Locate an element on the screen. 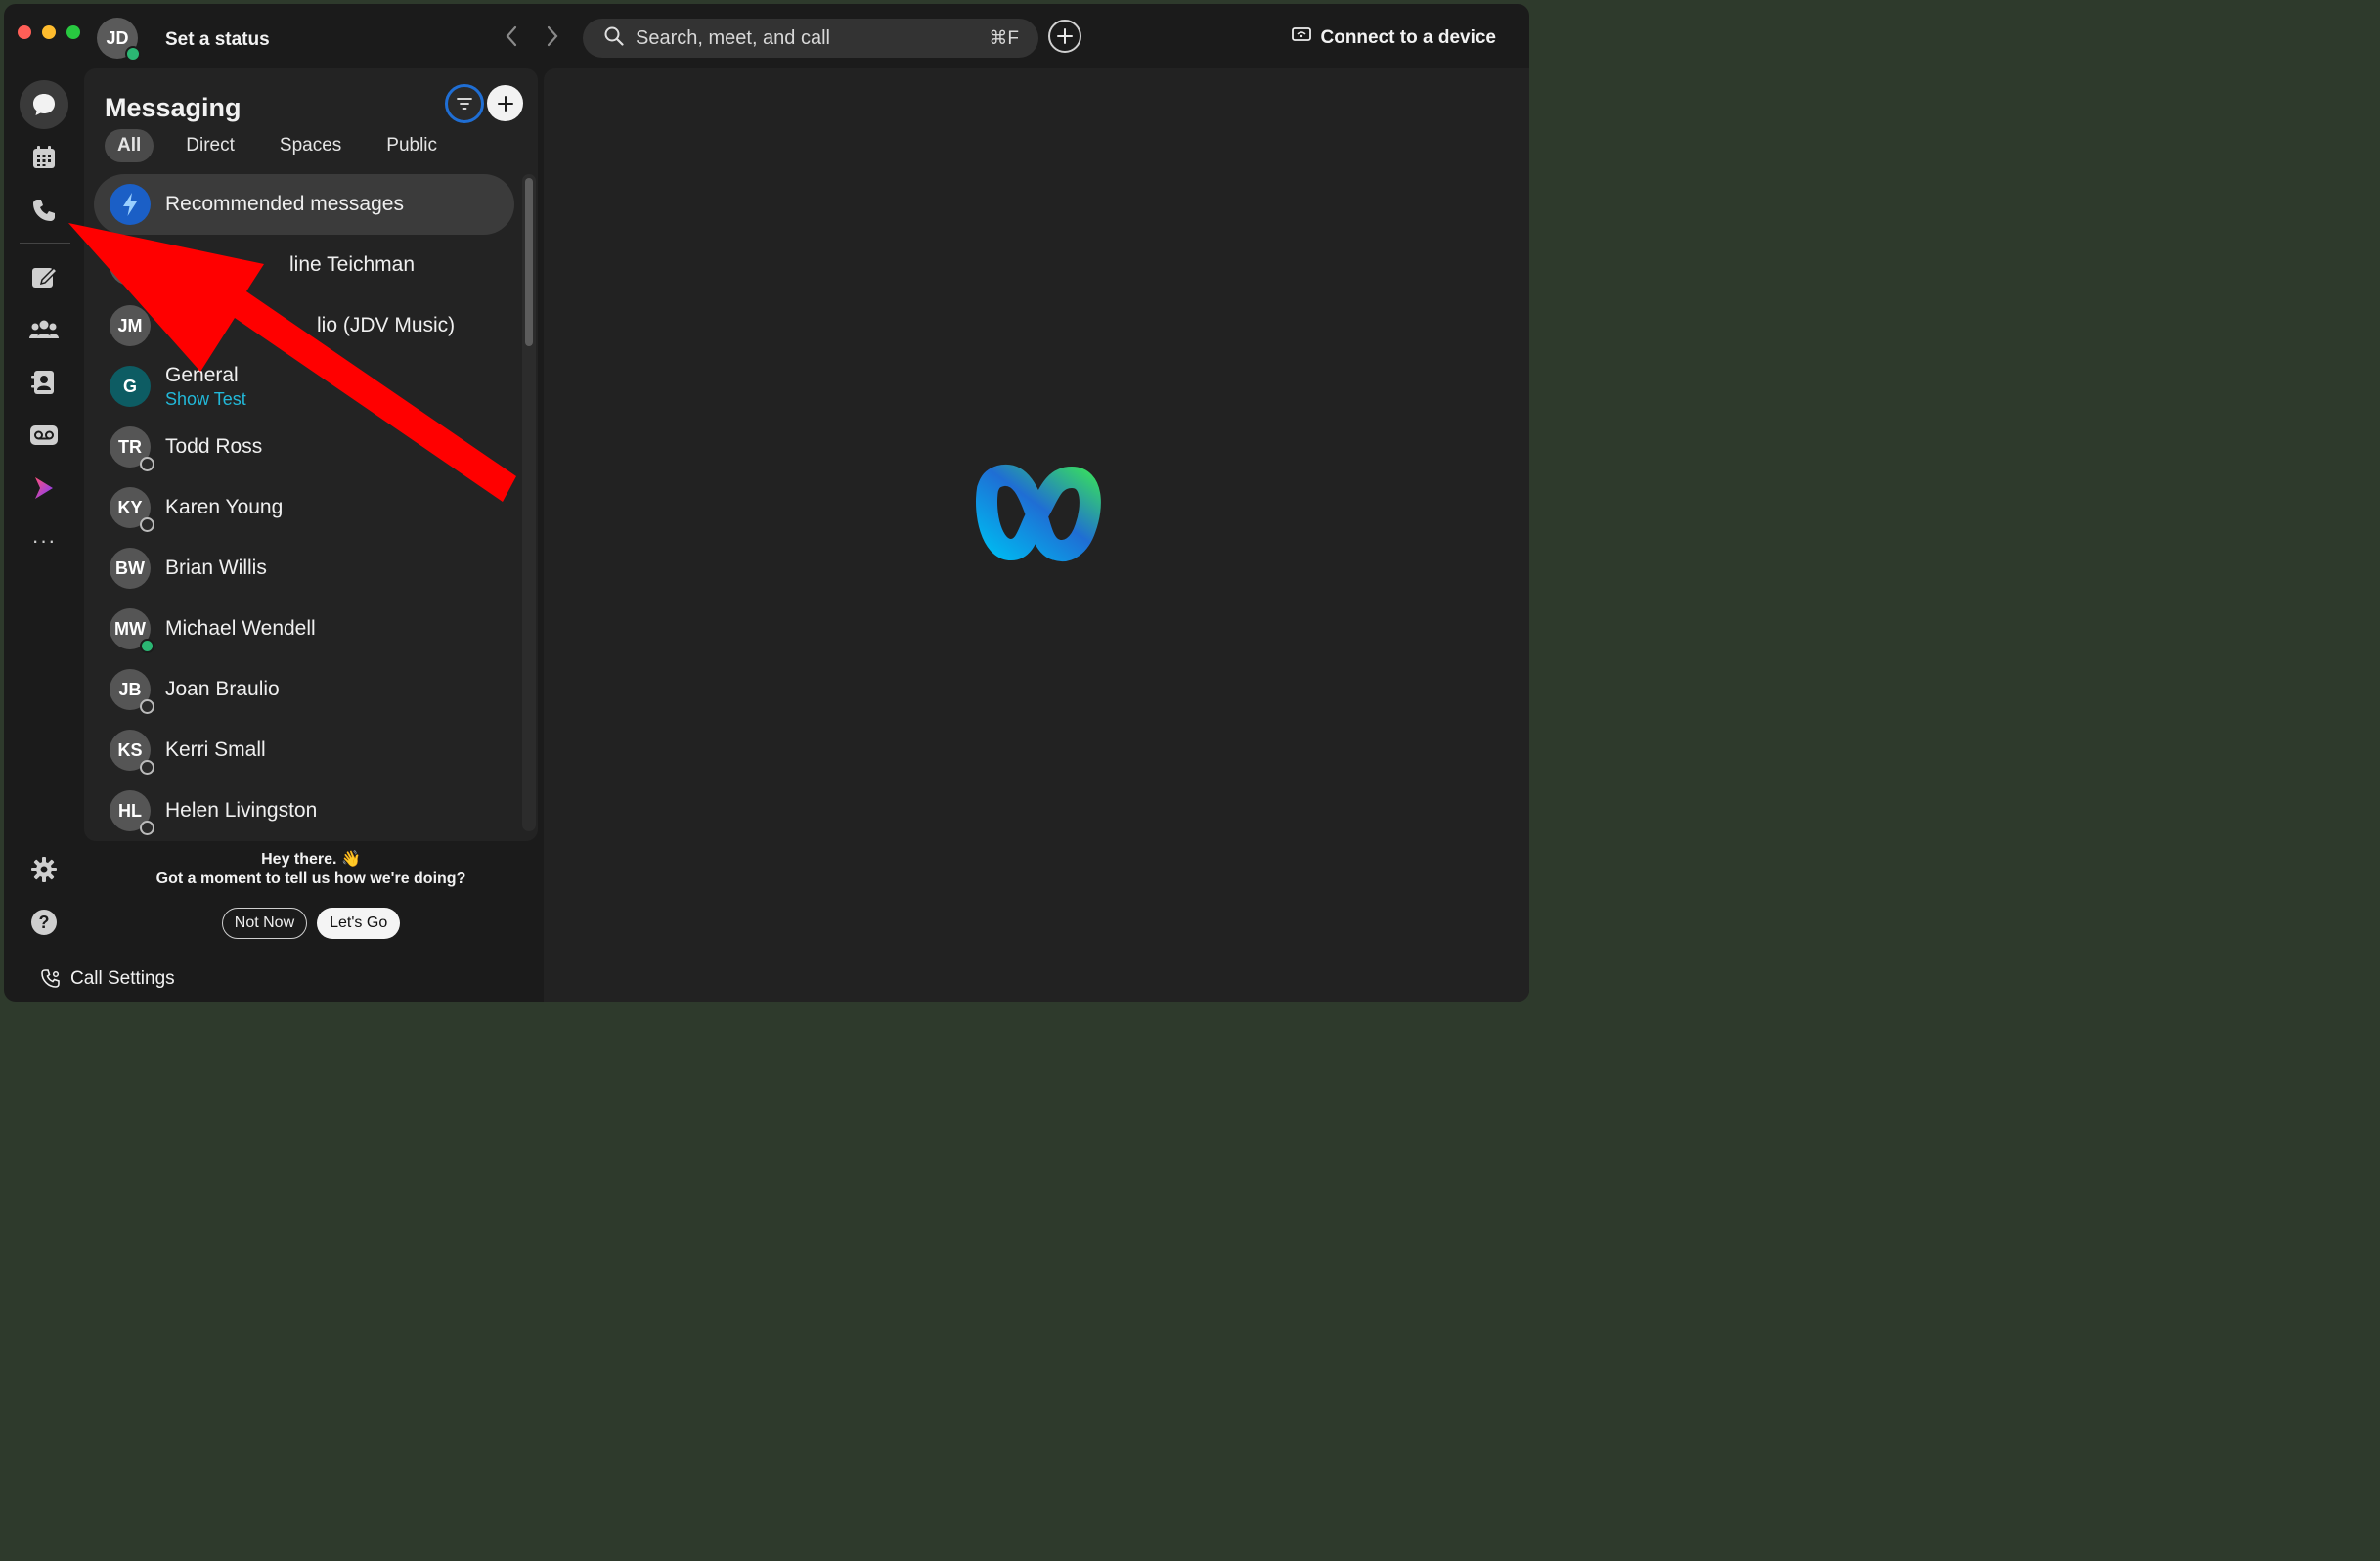 Image resolution: width=2380 pixels, height=1561 pixels. list-item: JM lio (JDV Music) is located at coordinates (304, 326).